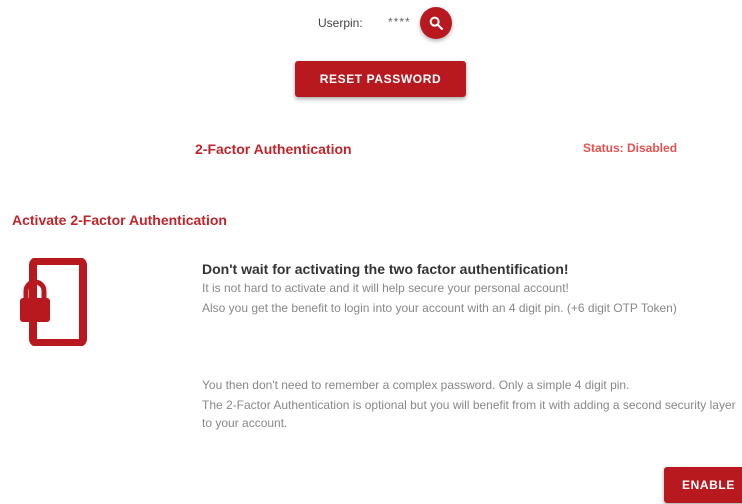 The image size is (742, 504). What do you see at coordinates (119, 220) in the screenshot?
I see `section-title: Activate 2-Factor Authentication` at bounding box center [119, 220].